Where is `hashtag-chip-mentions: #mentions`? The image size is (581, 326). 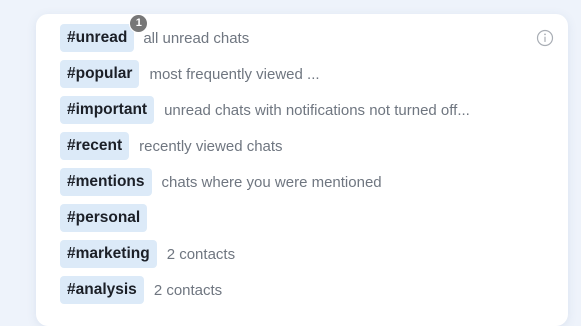
hashtag-chip-mentions: #mentions is located at coordinates (106, 182).